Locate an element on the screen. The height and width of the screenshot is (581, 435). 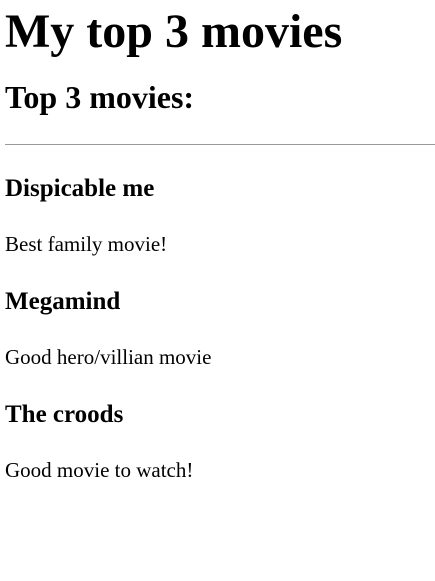
movie-title: Dispicable me is located at coordinates (80, 188).